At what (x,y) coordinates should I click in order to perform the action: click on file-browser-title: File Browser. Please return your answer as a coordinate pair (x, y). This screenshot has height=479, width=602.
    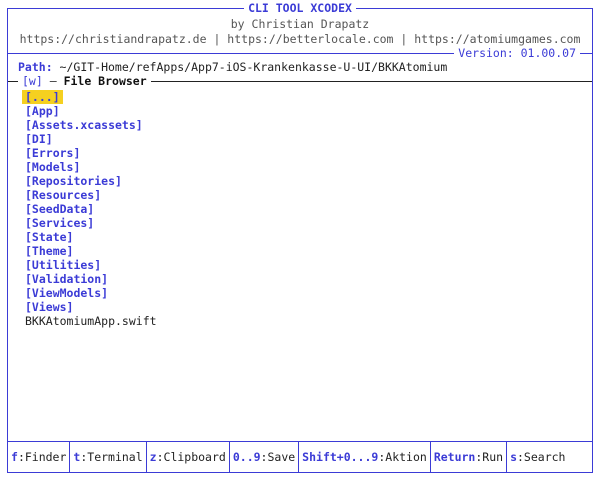
    Looking at the image, I should click on (105, 81).